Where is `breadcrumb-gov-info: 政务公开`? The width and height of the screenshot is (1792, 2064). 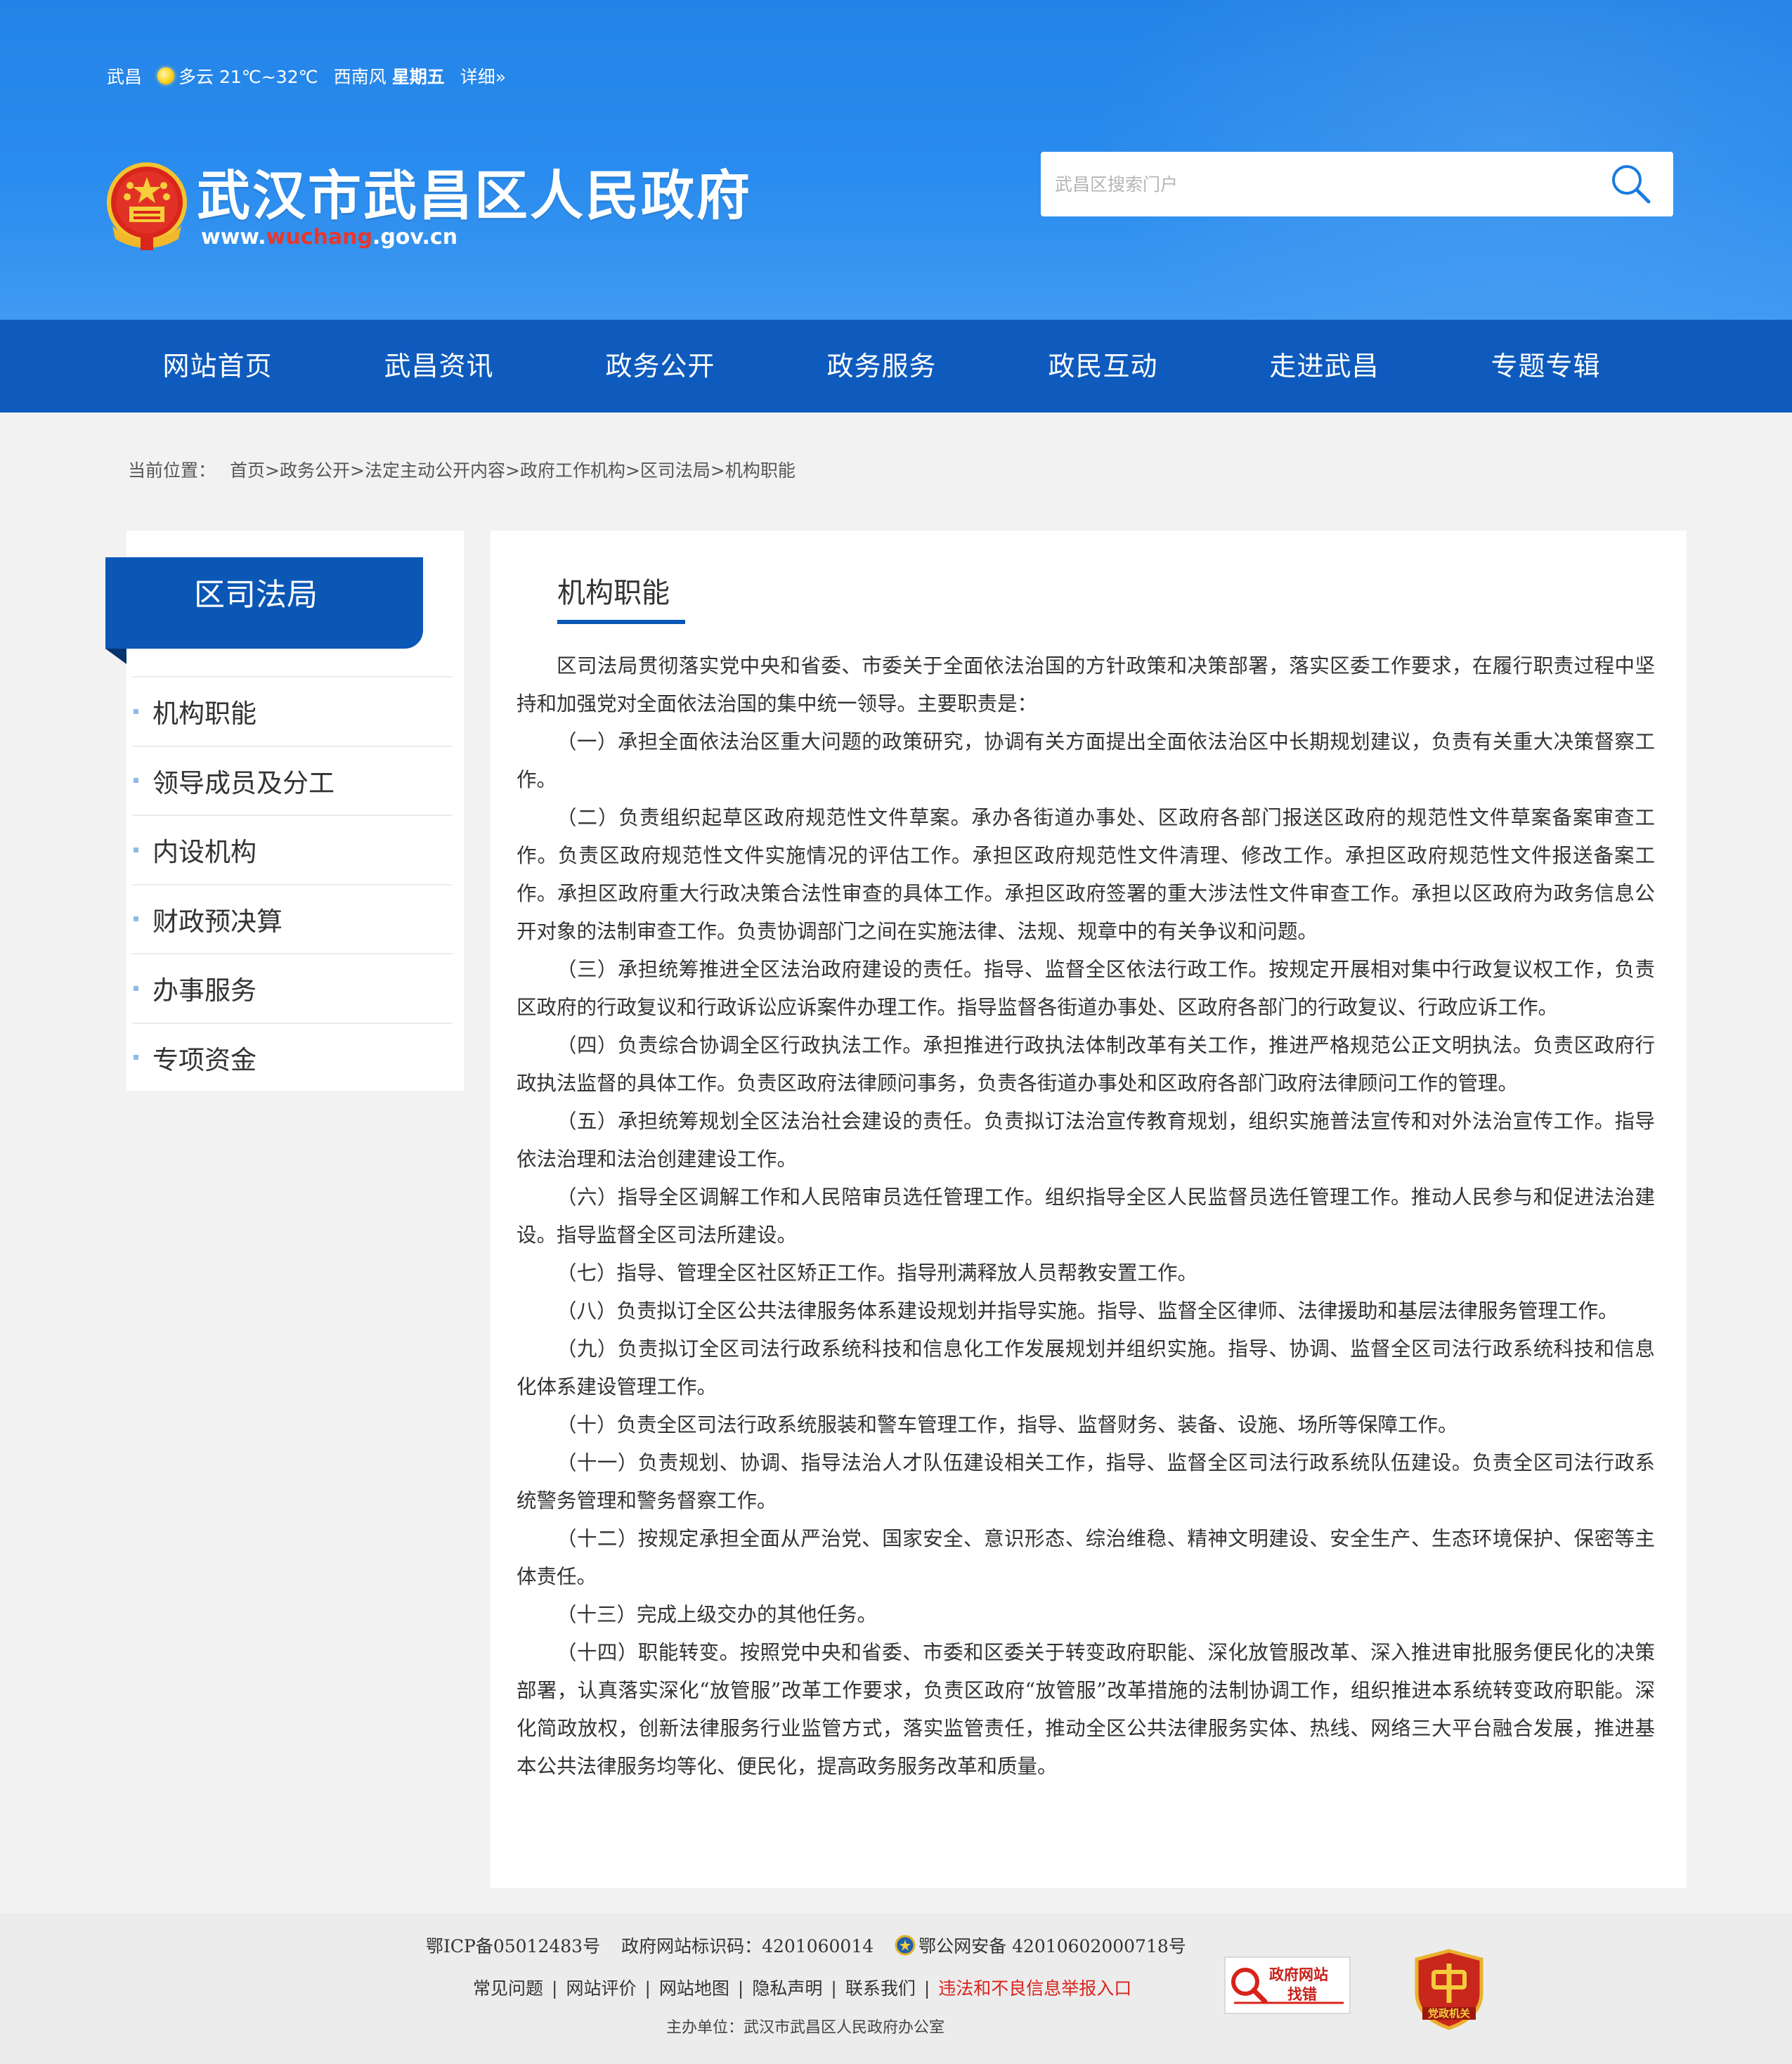 breadcrumb-gov-info: 政务公开 is located at coordinates (315, 471).